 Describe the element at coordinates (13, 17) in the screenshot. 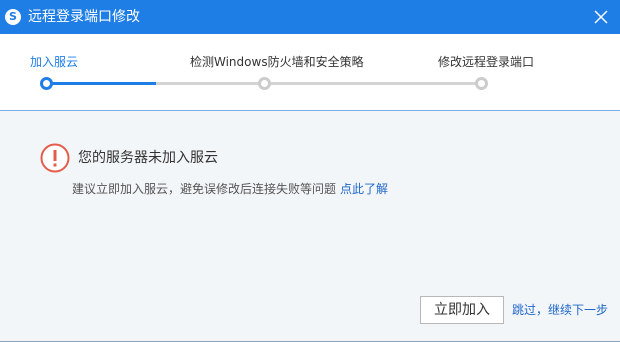

I see `app-logo-icon: S` at that location.